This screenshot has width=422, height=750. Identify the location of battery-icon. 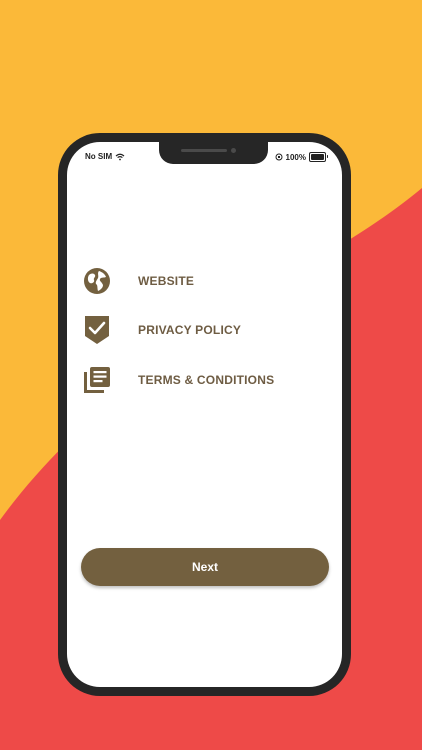
(318, 157).